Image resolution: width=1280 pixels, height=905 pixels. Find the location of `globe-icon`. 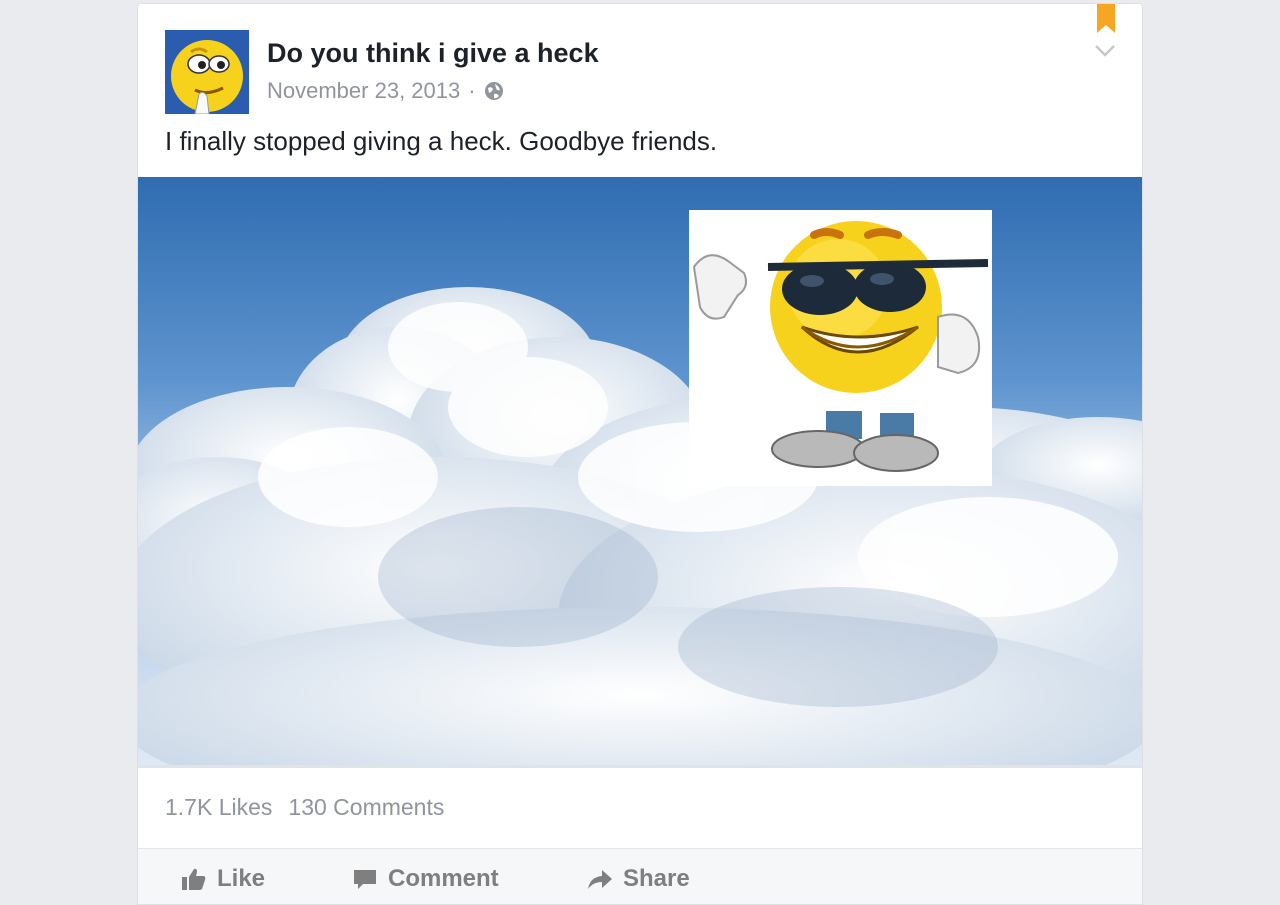

globe-icon is located at coordinates (493, 91).